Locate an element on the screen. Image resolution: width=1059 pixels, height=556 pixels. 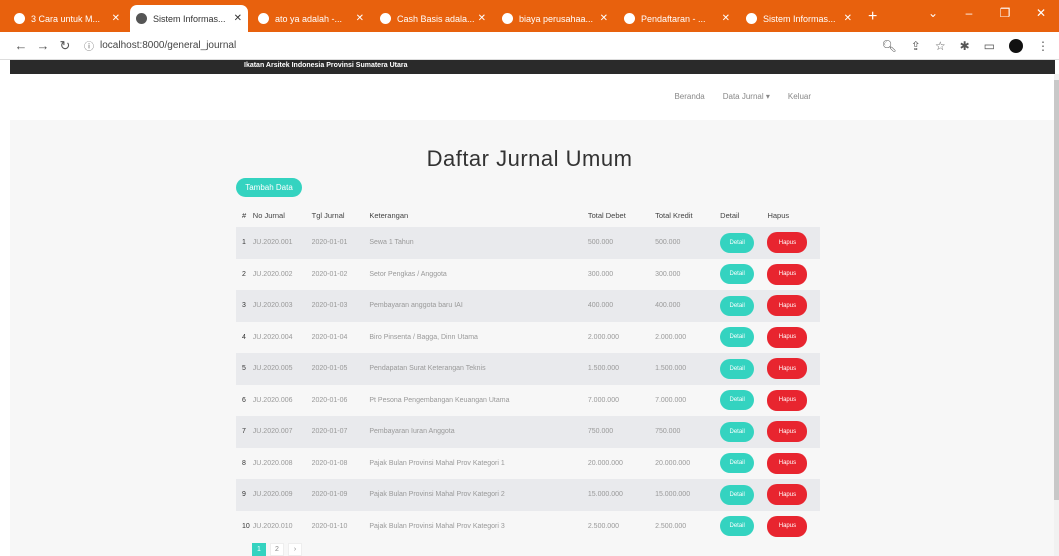
add-data-button: Tambah Data is located at coordinates (269, 187).